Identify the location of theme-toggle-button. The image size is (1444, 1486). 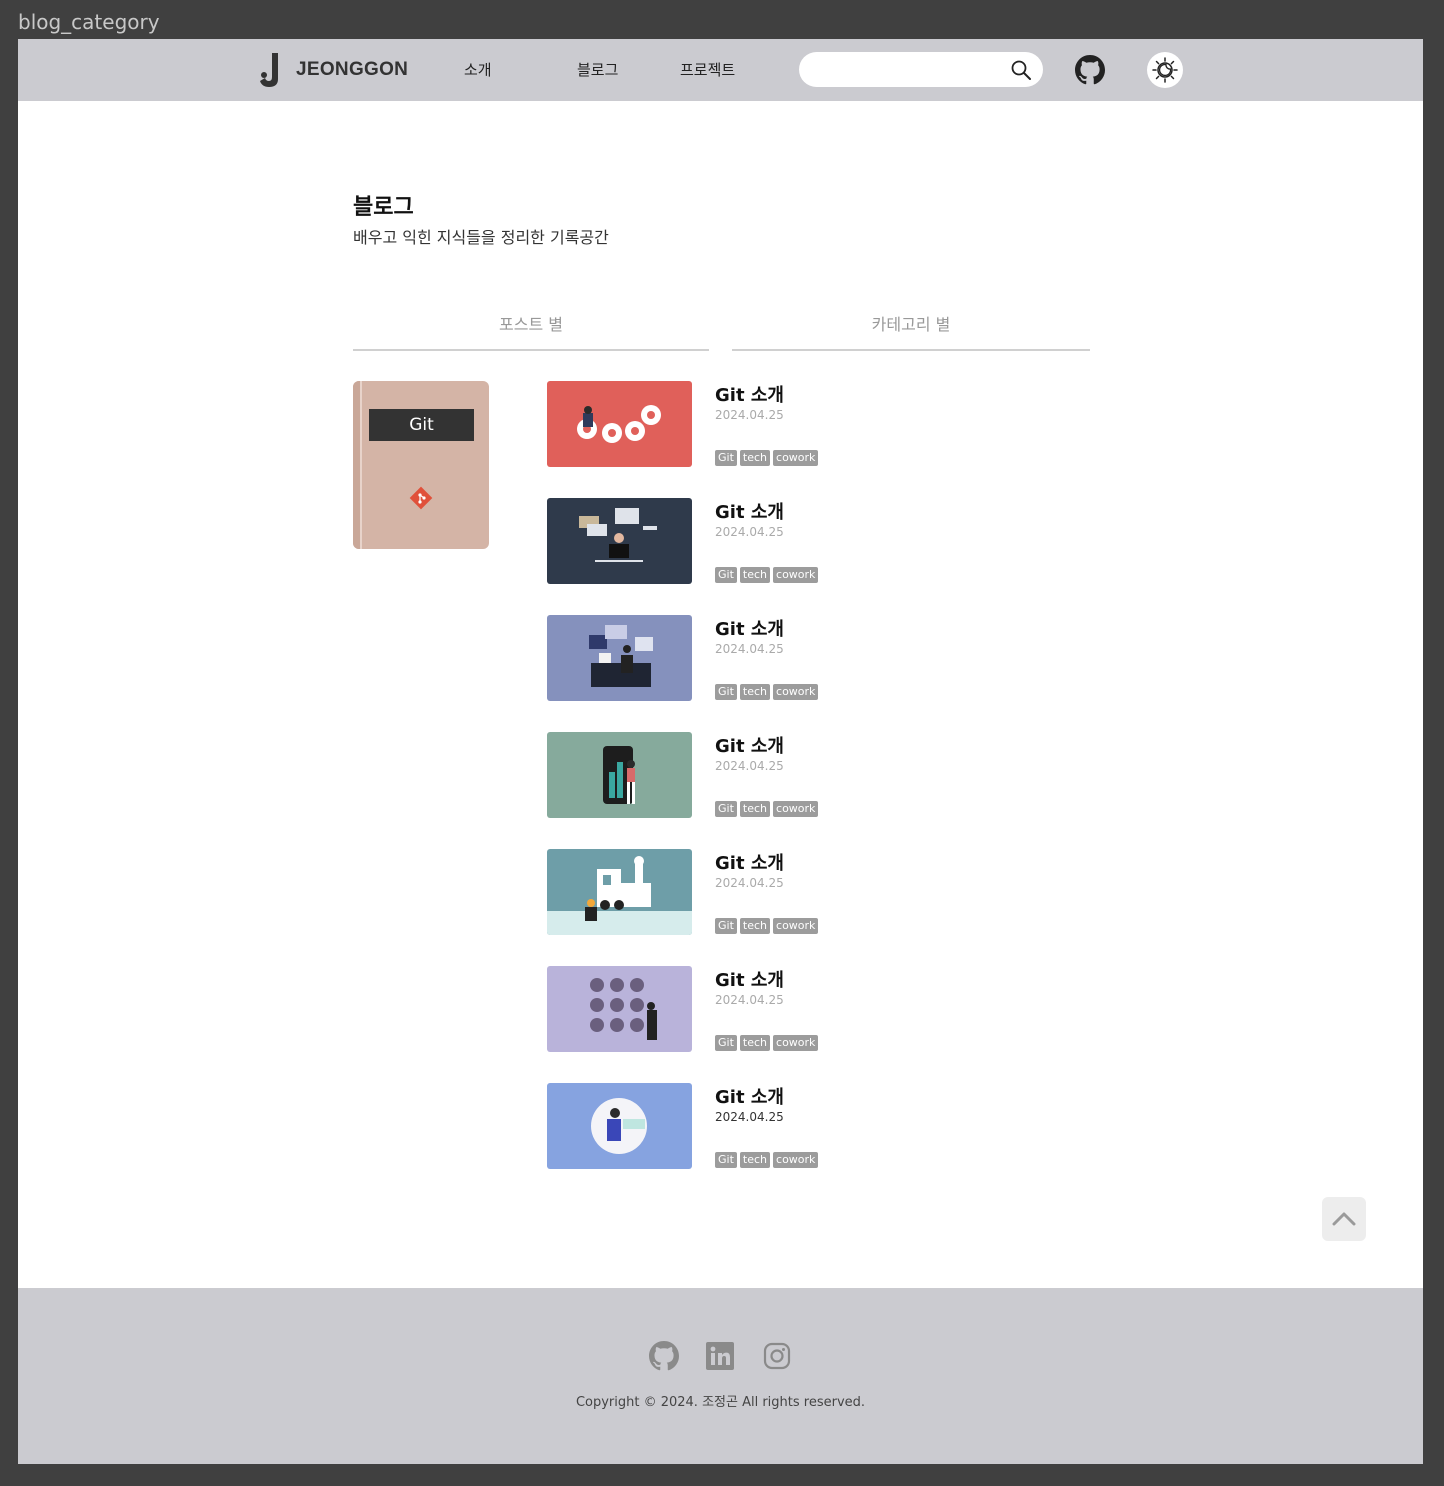
(1165, 70).